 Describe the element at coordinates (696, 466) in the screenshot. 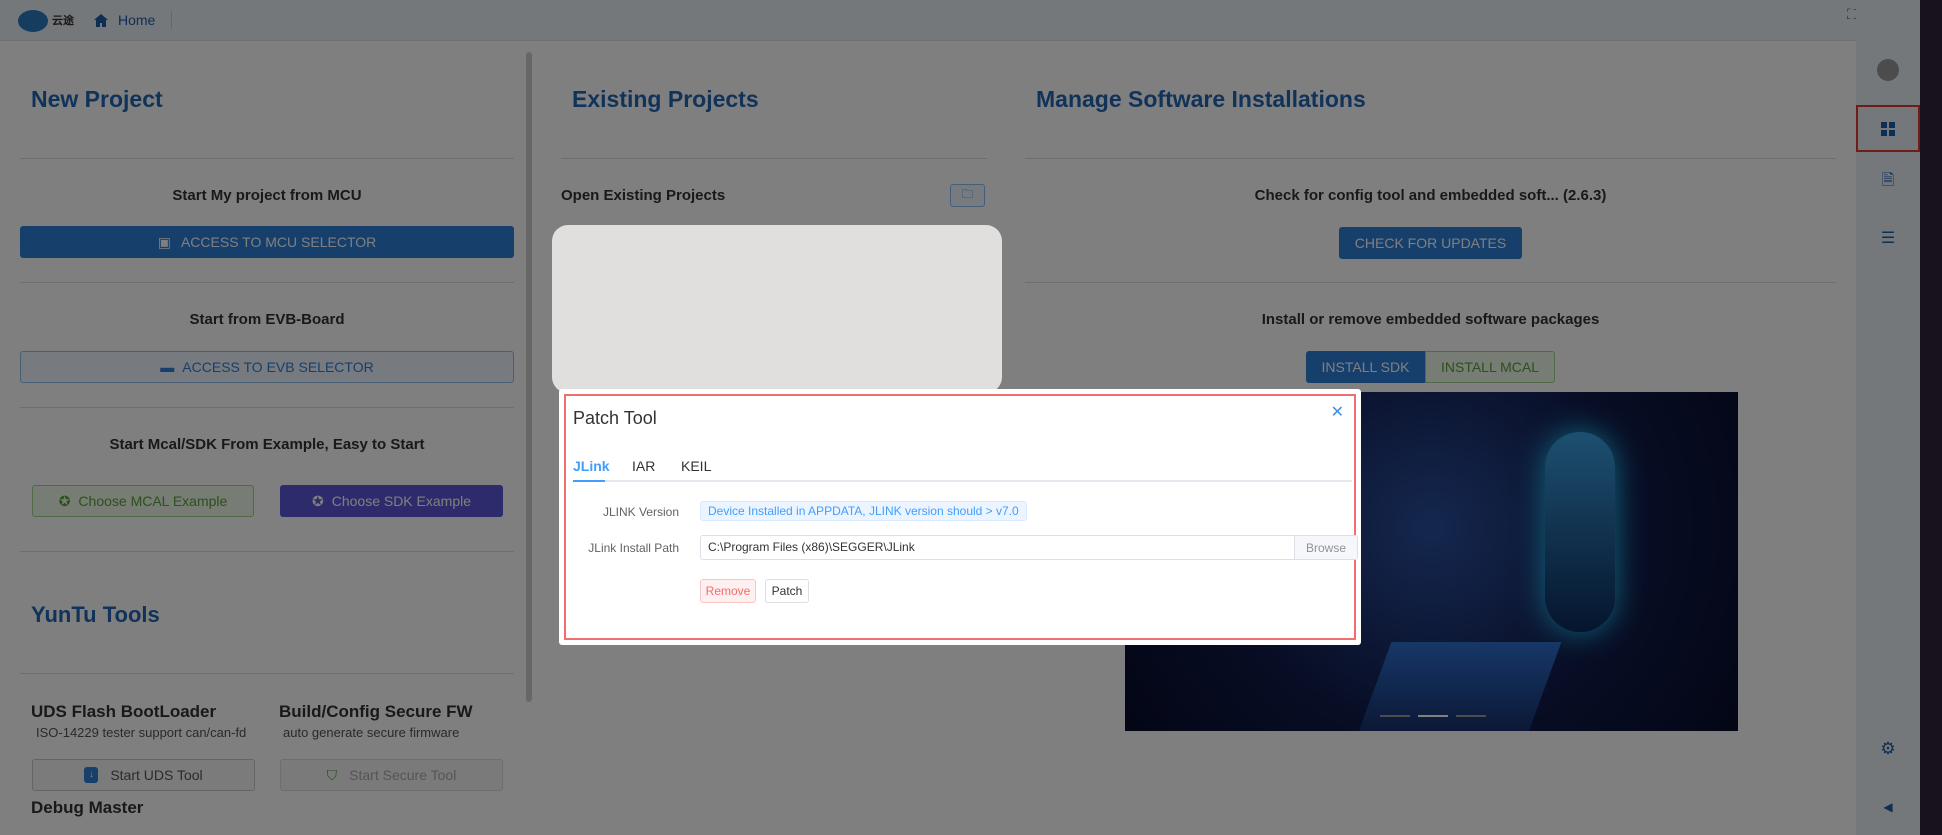

I see `tab-keil: KEIL` at that location.